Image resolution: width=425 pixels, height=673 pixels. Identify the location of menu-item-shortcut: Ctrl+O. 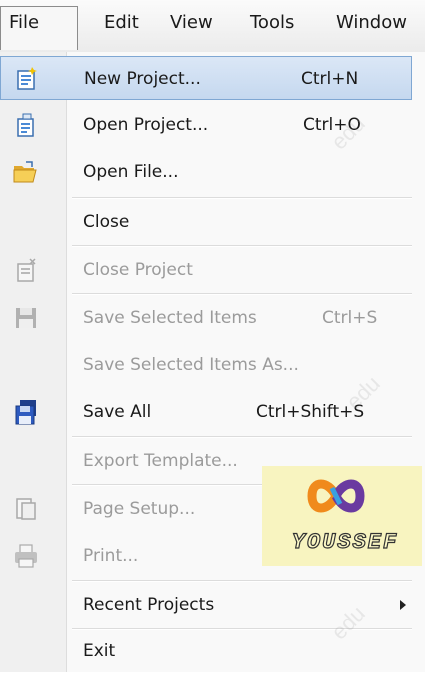
(332, 125).